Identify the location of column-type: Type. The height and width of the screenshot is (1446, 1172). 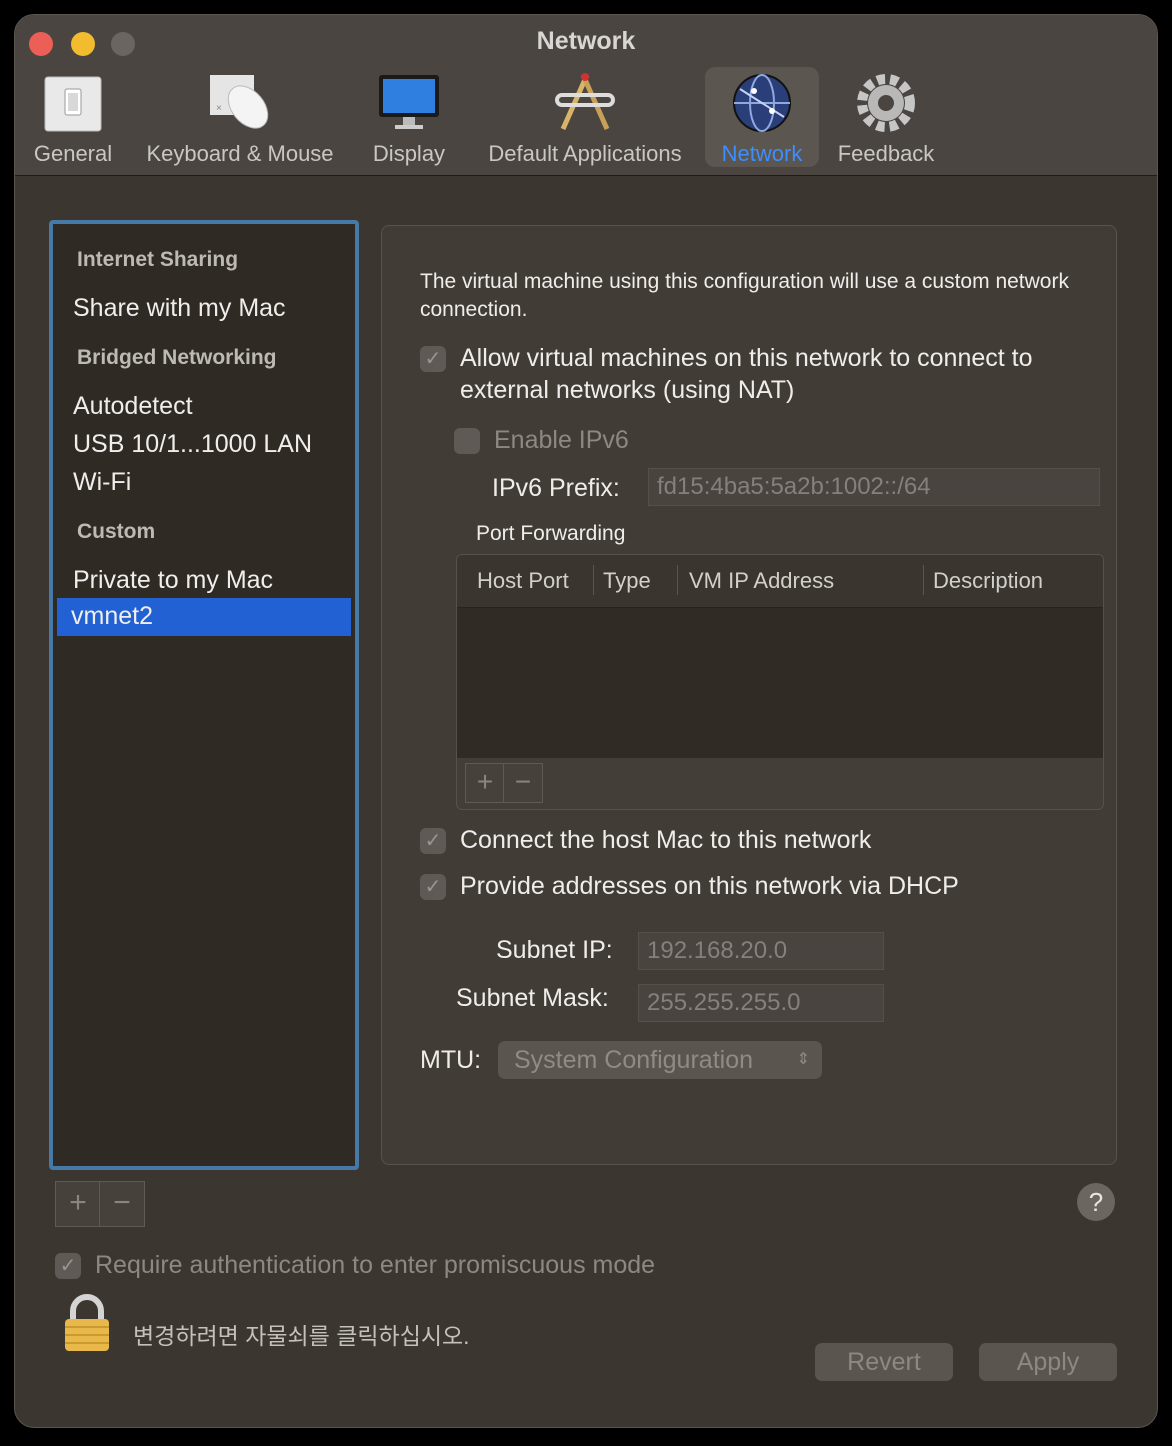
(627, 581).